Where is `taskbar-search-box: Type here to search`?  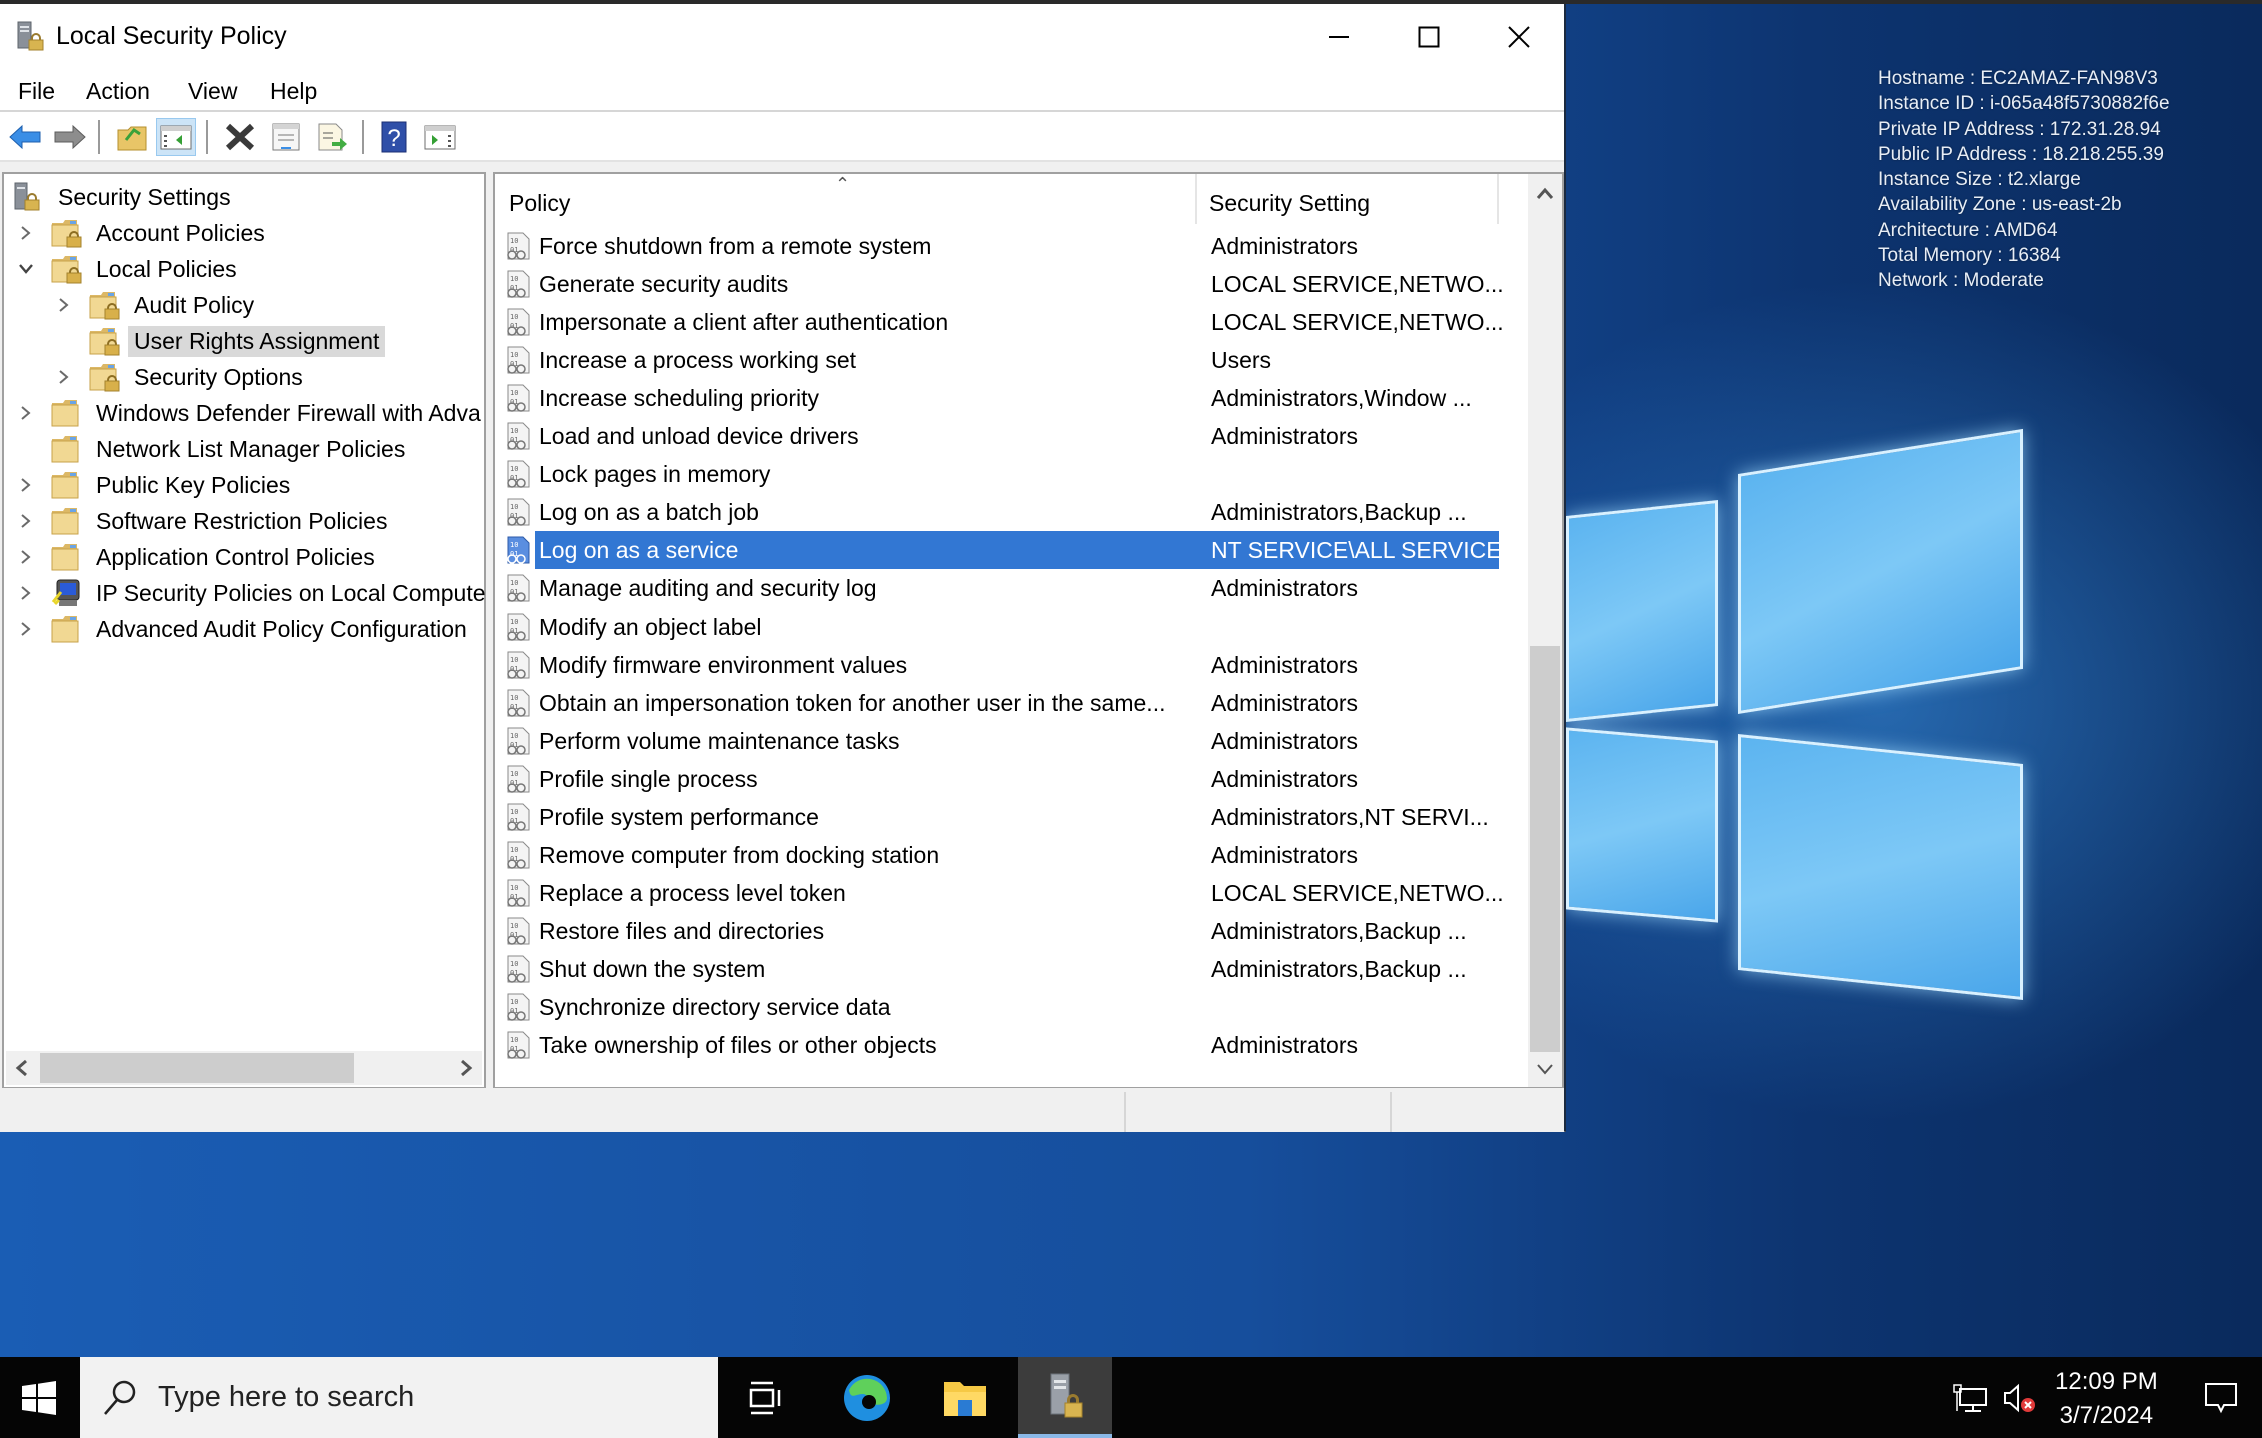
taskbar-search-box: Type here to search is located at coordinates (399, 1397).